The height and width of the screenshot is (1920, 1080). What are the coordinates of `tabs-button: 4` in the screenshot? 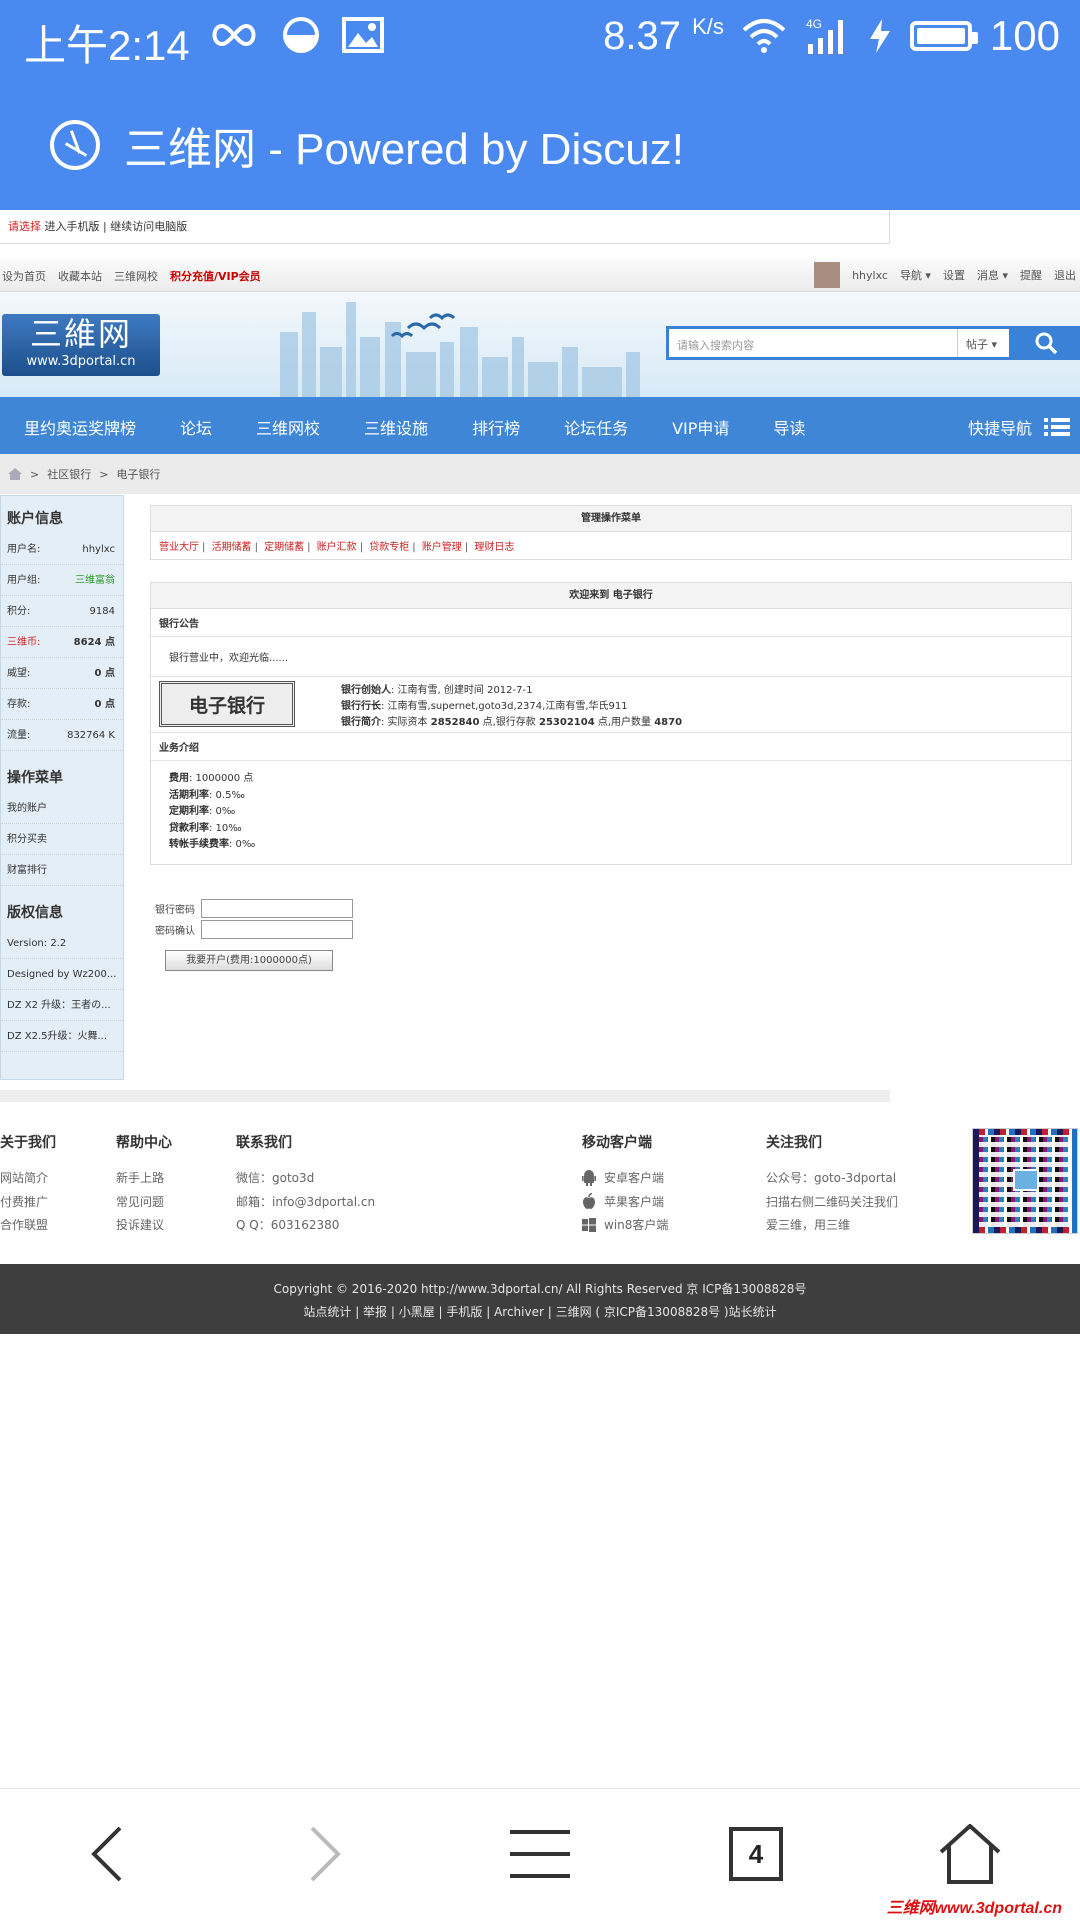 It's located at (756, 1854).